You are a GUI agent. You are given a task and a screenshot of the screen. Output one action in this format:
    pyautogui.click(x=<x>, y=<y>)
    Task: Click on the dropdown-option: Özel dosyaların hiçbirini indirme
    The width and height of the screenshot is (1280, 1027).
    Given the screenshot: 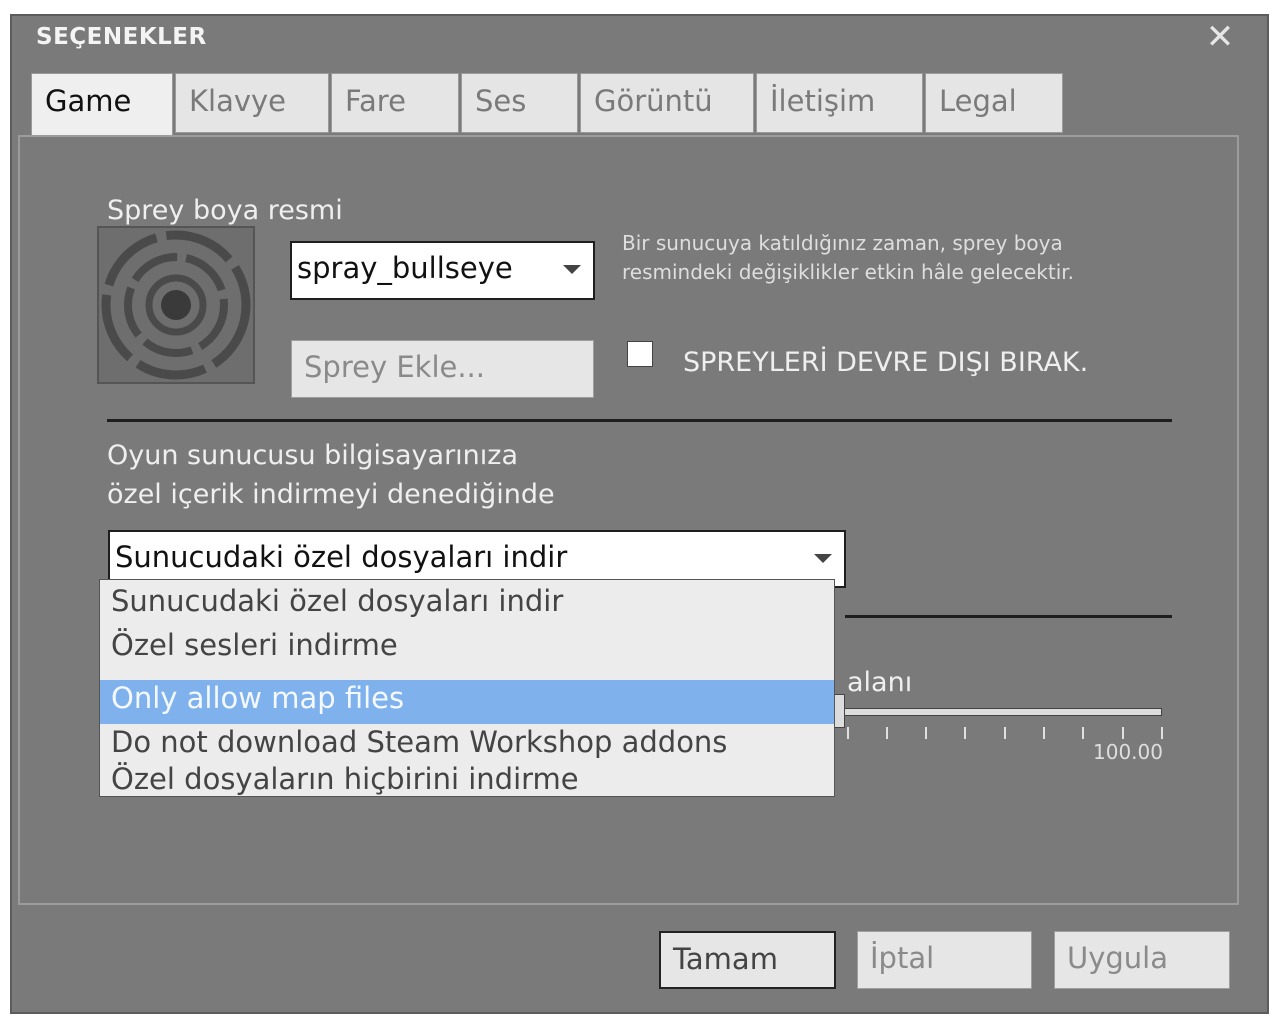 What is the action you would take?
    pyautogui.click(x=467, y=779)
    